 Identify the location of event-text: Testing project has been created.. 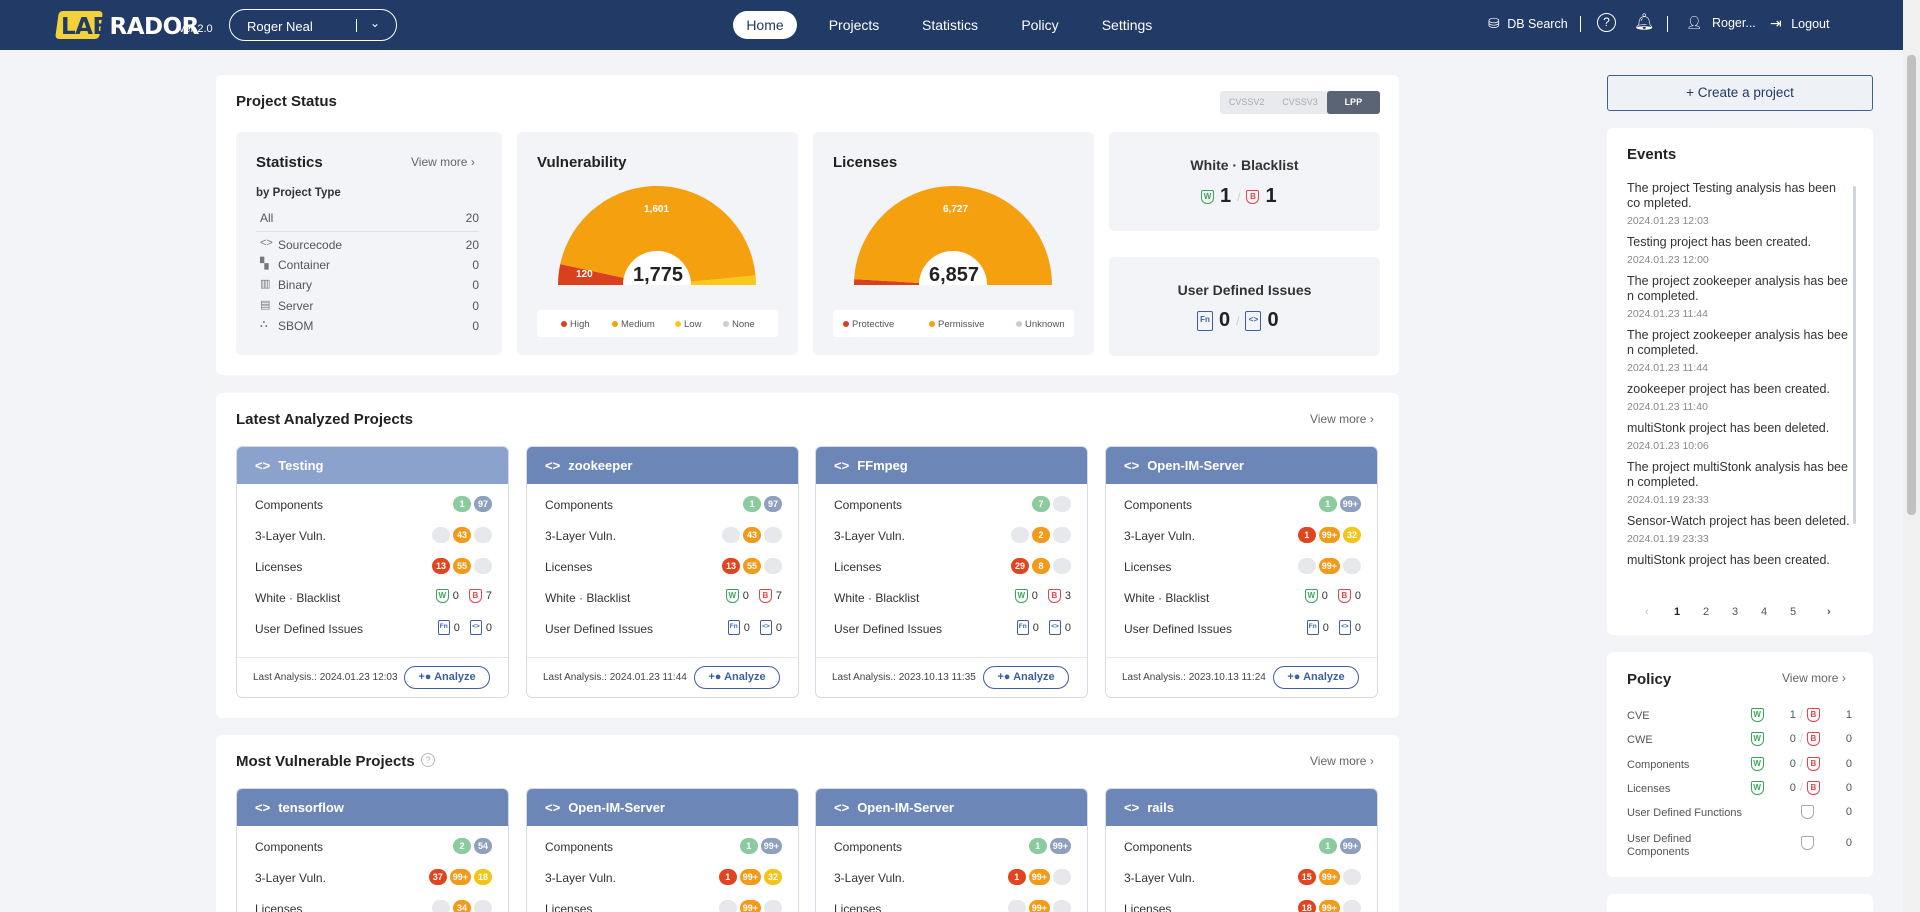
(1719, 242).